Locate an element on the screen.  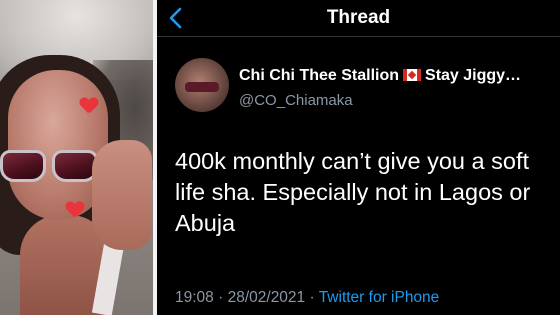
tweet-date: 28/02/2021 is located at coordinates (267, 297).